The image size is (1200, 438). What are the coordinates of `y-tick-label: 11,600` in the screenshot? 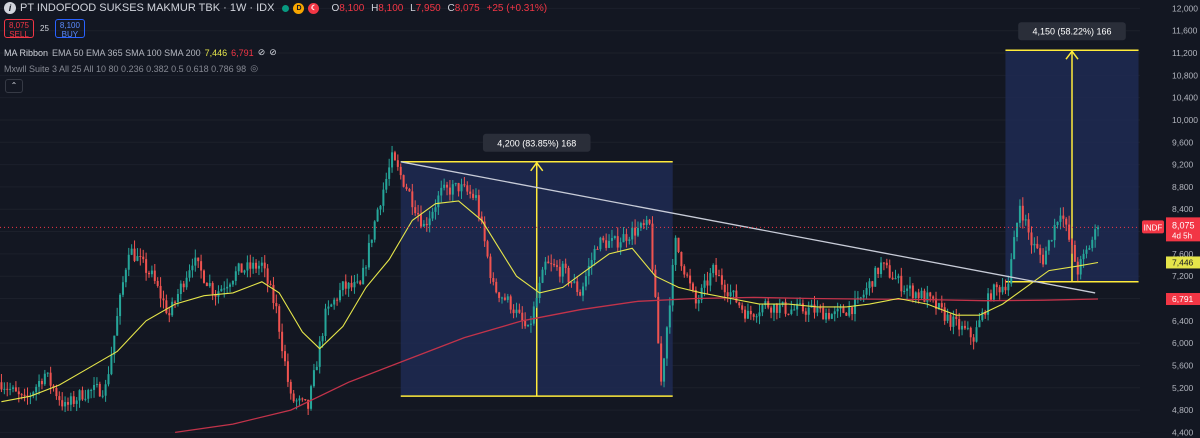 It's located at (1185, 31).